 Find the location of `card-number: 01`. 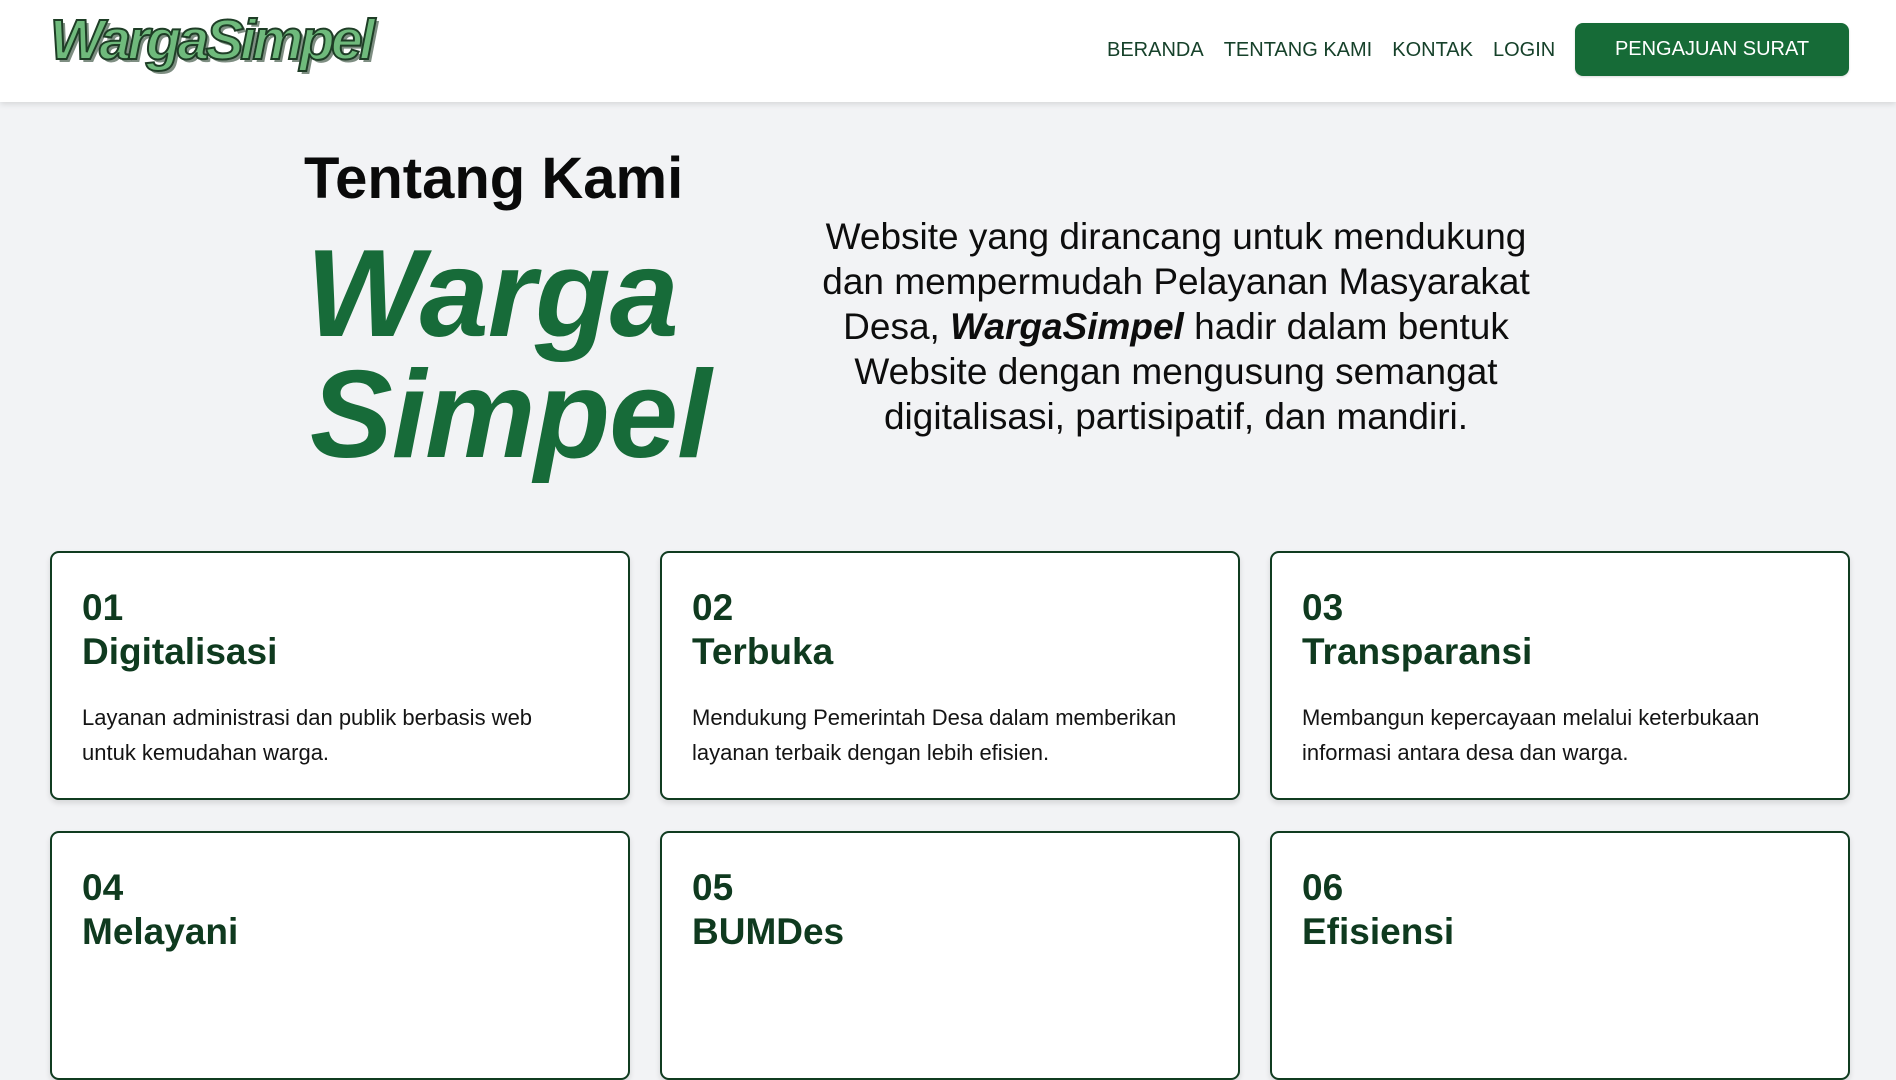

card-number: 01 is located at coordinates (103, 607).